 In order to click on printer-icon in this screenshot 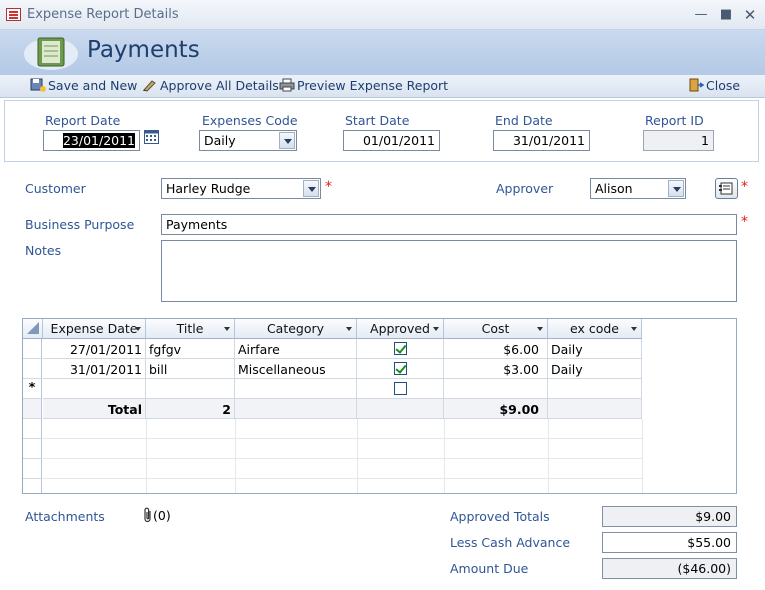, I will do `click(287, 85)`.